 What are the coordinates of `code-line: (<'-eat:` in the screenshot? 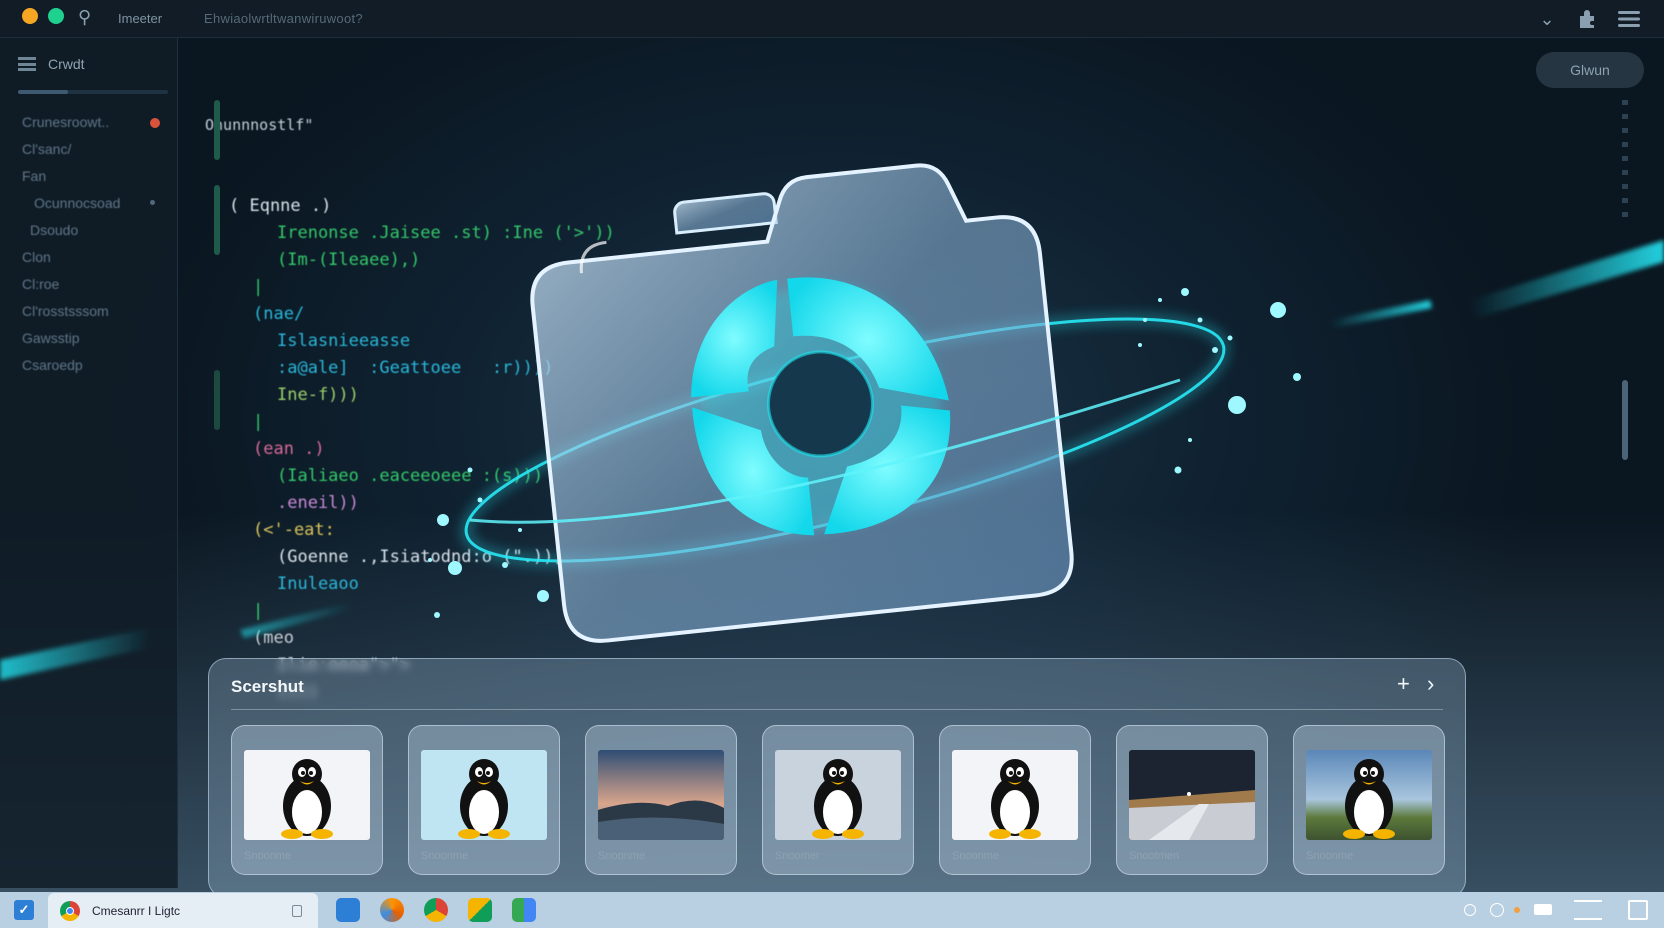 It's located at (294, 530).